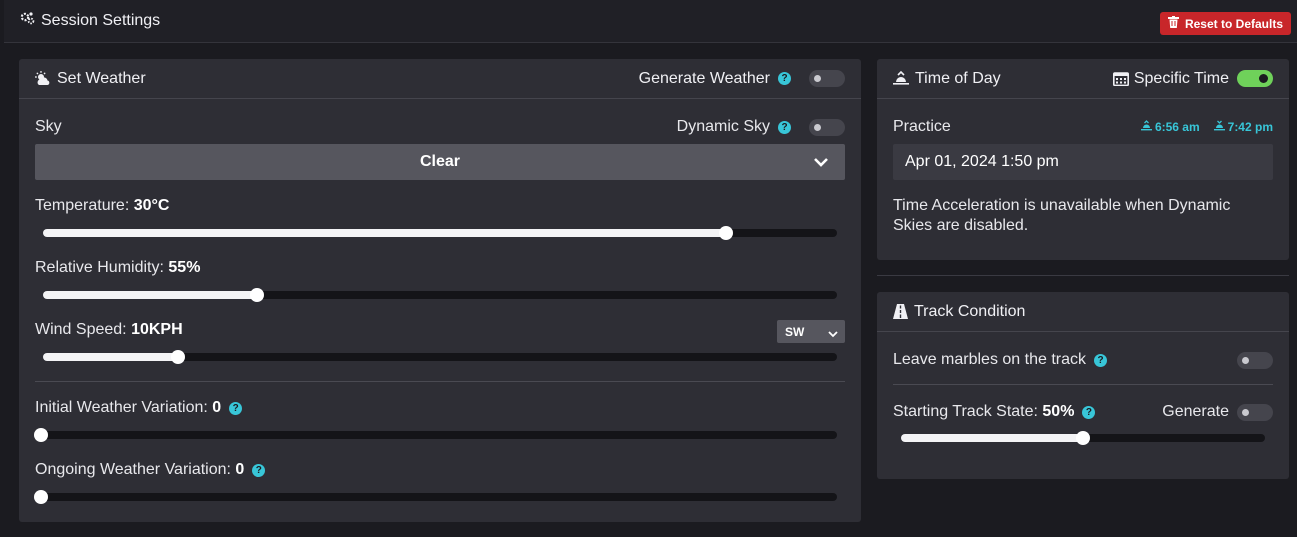 This screenshot has width=1297, height=537. Describe the element at coordinates (1255, 412) in the screenshot. I see `generate-track-toggle` at that location.